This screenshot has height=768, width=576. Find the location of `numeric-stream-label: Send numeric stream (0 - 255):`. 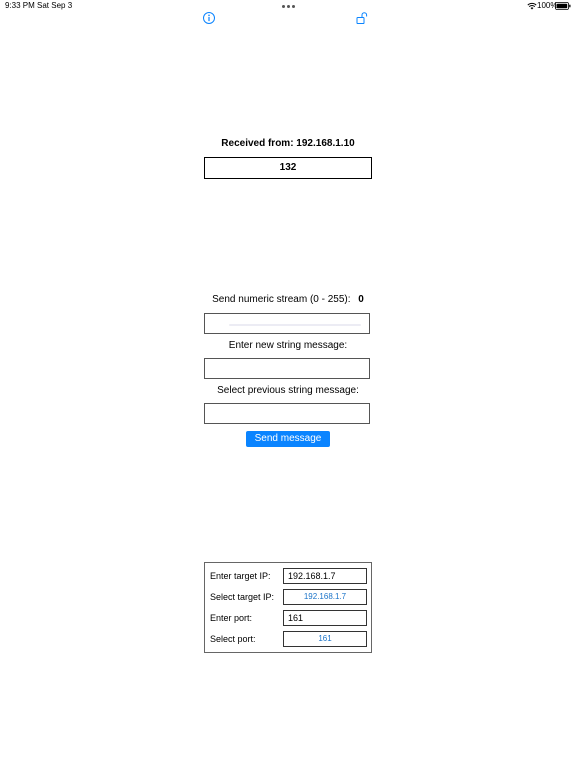

numeric-stream-label: Send numeric stream (0 - 255): is located at coordinates (281, 299).